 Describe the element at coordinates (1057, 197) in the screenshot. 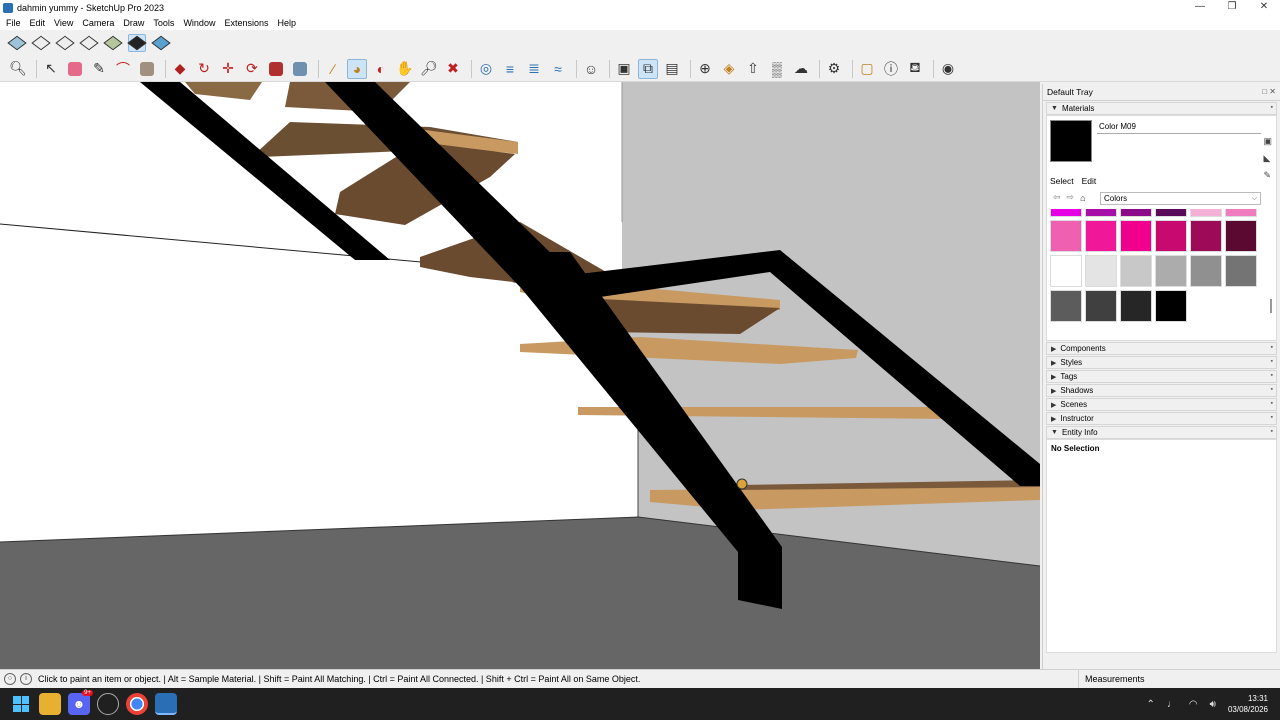

I see `back-arrow-icon: ⇦` at that location.